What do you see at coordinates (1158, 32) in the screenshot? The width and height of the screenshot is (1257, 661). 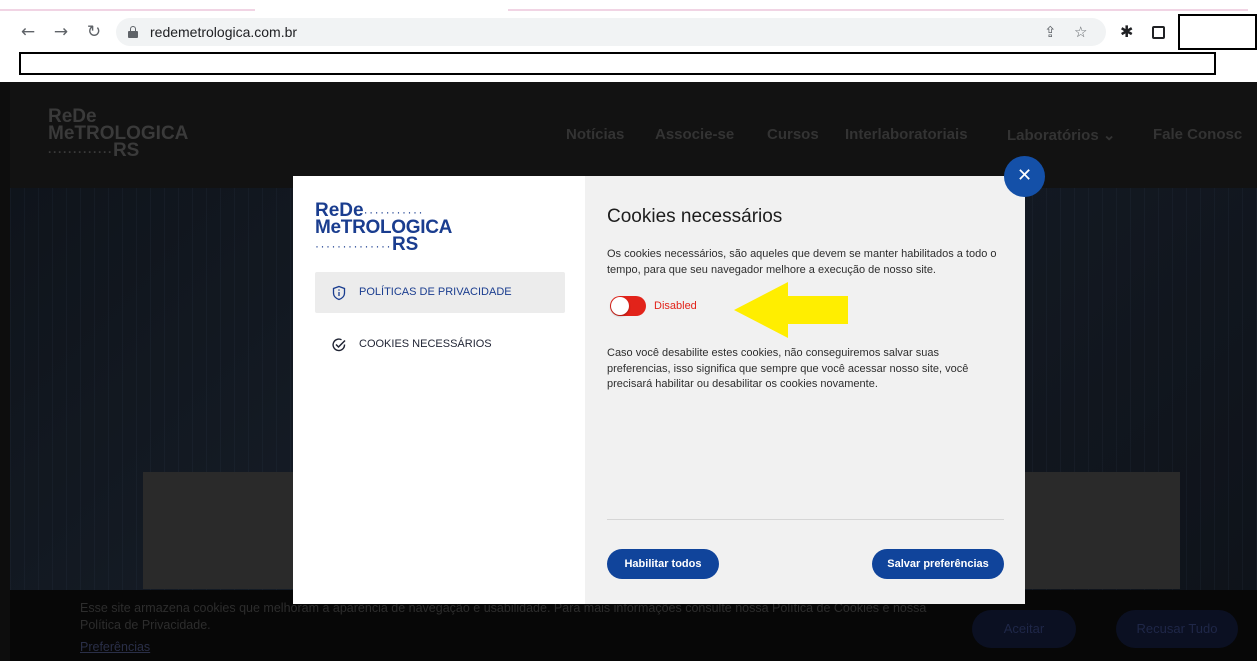 I see `square-icon` at bounding box center [1158, 32].